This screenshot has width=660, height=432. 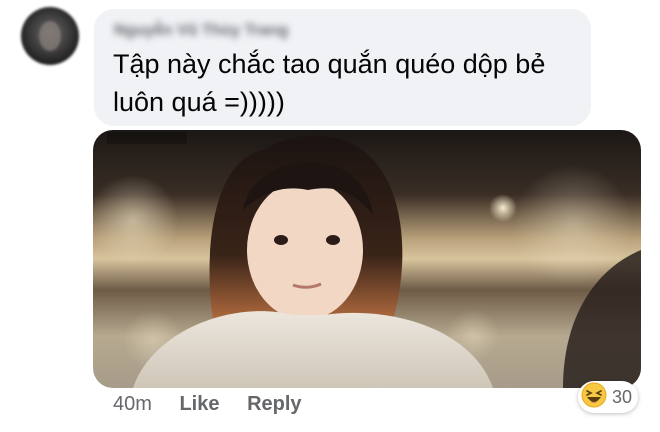 What do you see at coordinates (199, 102) in the screenshot?
I see `comment-text-line: luôn quá =)))))` at bounding box center [199, 102].